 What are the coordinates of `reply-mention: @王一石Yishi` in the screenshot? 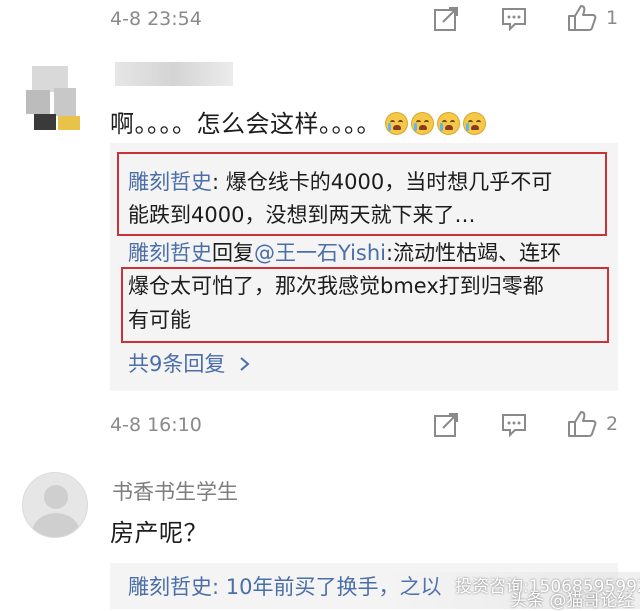 It's located at (320, 253).